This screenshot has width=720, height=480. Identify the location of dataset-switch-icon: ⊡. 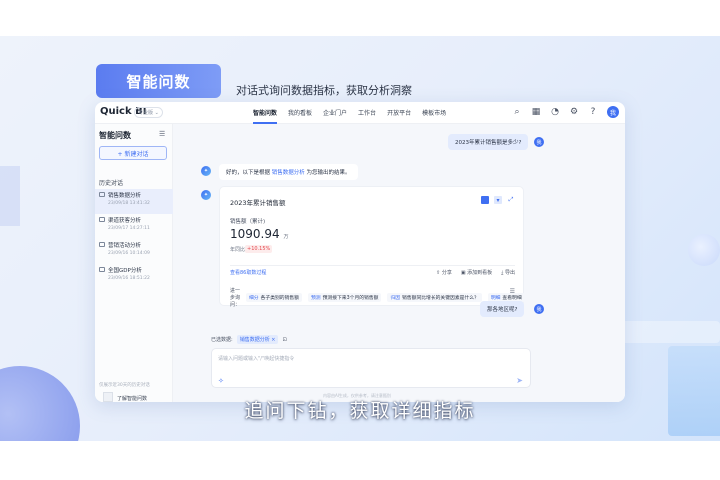
(284, 340).